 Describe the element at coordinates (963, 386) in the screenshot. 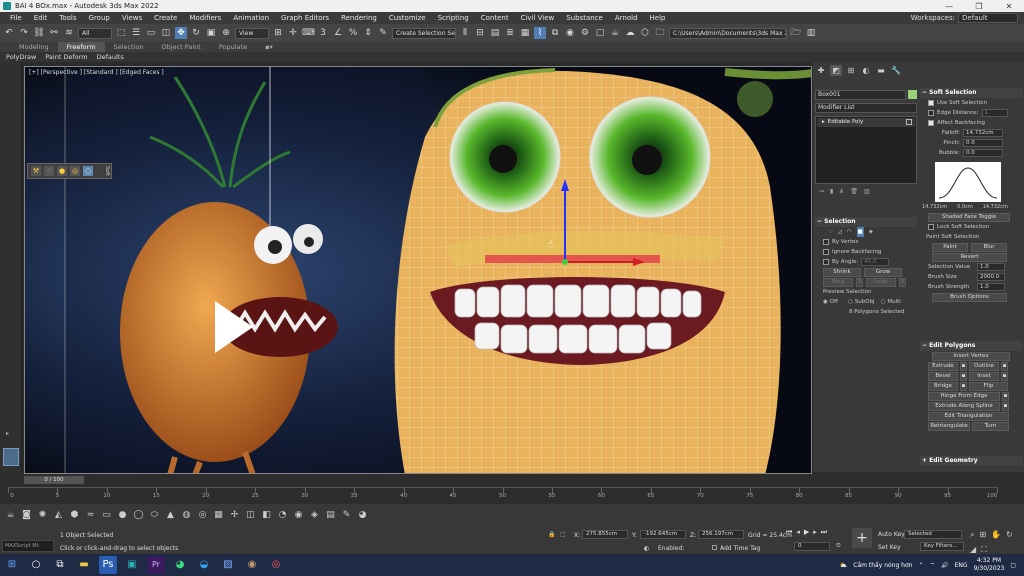

I see `bridge-settings-icon: ▪` at that location.